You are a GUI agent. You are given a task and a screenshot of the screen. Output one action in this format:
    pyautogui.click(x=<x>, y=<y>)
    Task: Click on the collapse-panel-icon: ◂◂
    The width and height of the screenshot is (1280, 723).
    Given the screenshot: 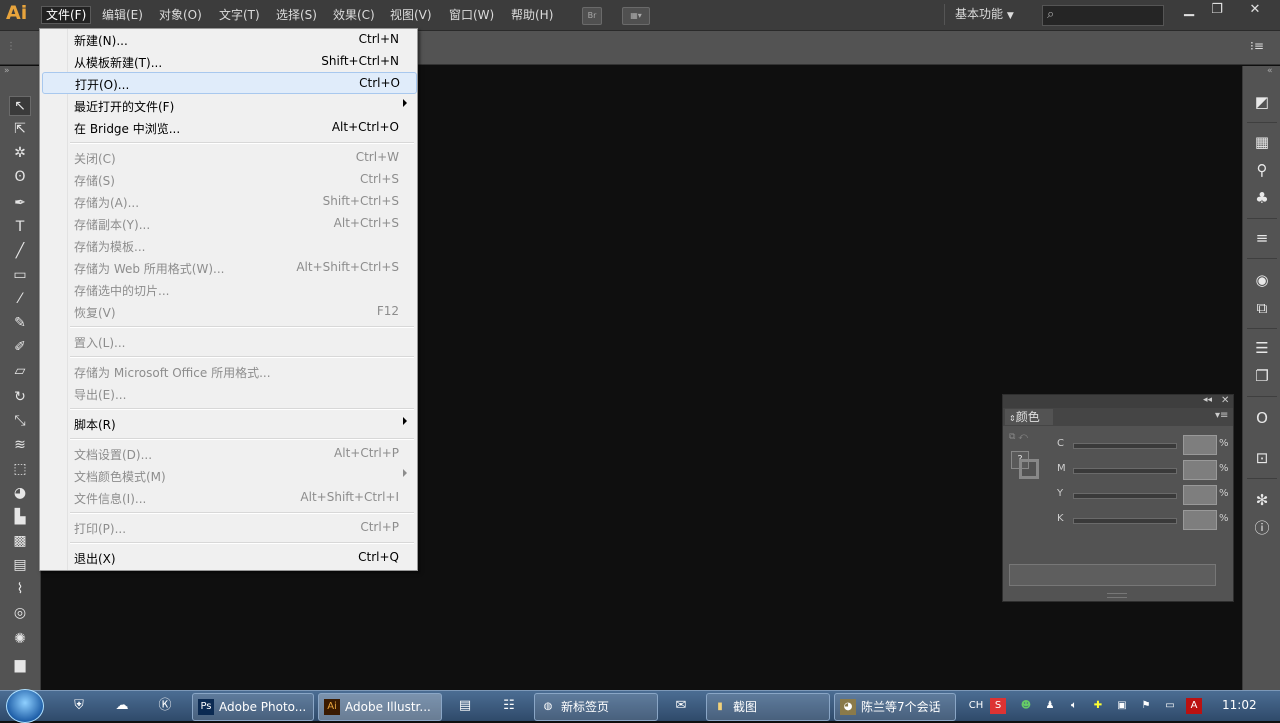 What is the action you would take?
    pyautogui.click(x=1207, y=400)
    